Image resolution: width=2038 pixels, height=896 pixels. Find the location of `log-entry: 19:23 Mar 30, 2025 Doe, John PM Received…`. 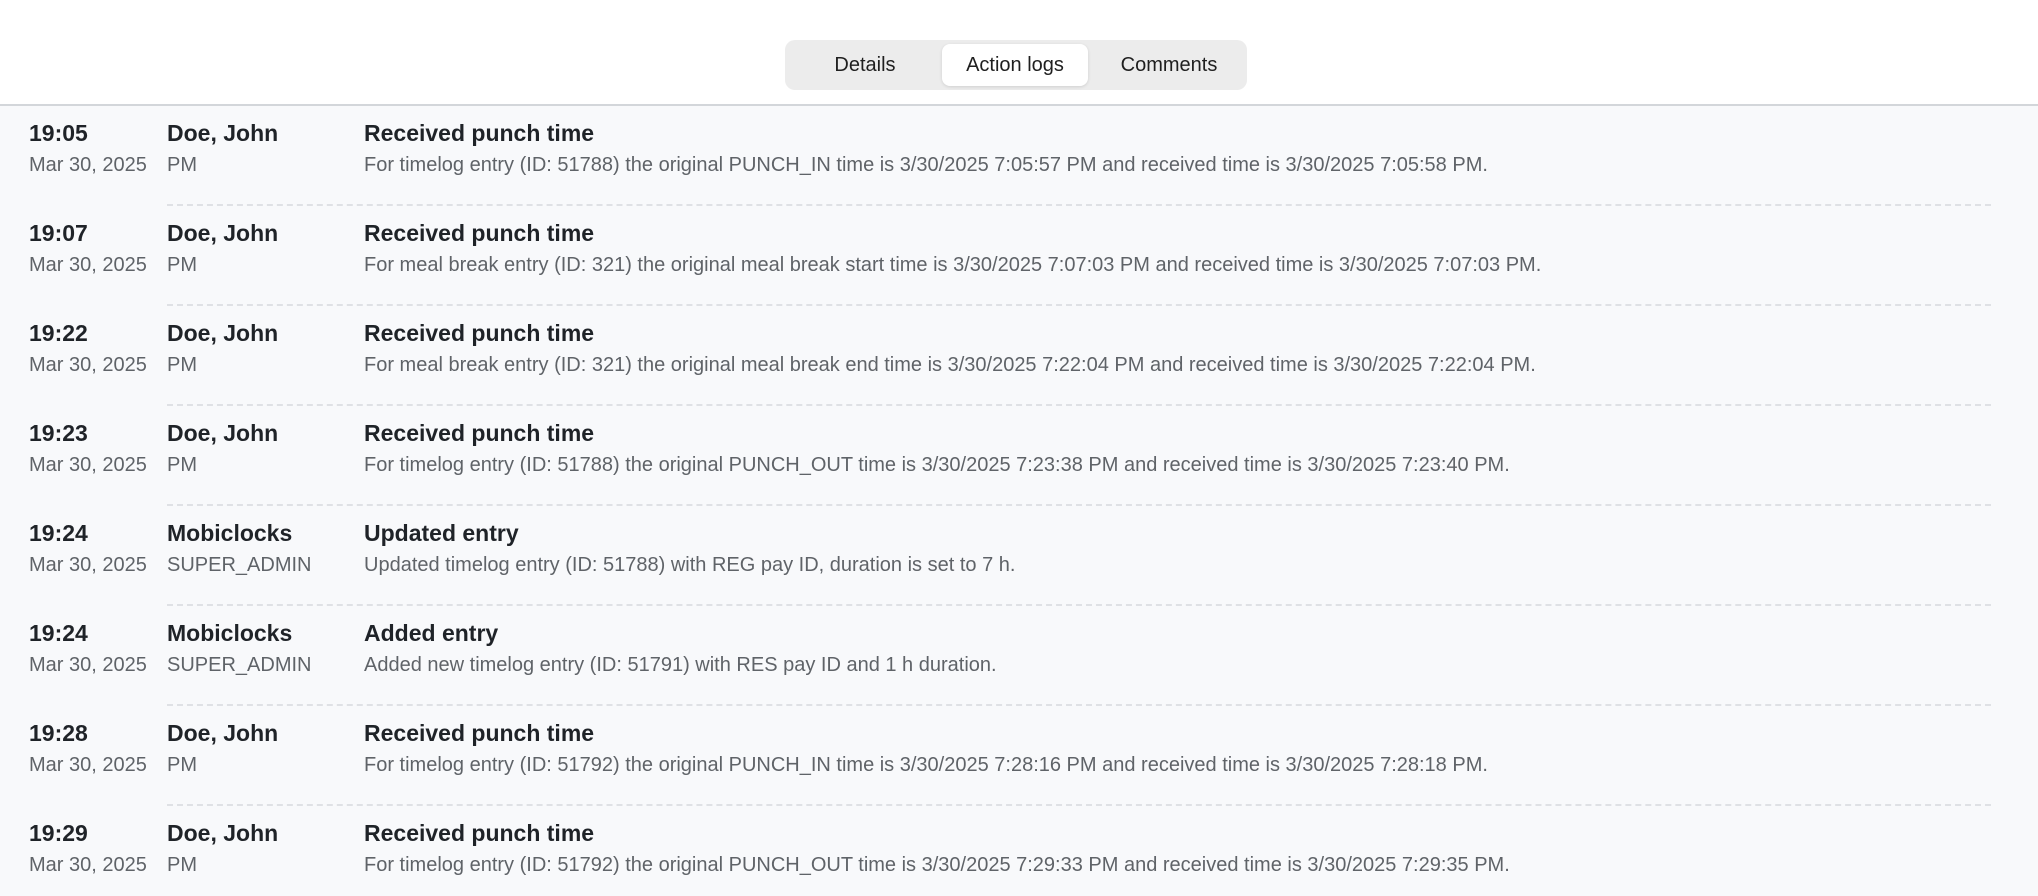

log-entry: 19:23 Mar 30, 2025 Doe, John PM Received… is located at coordinates (1019, 456).